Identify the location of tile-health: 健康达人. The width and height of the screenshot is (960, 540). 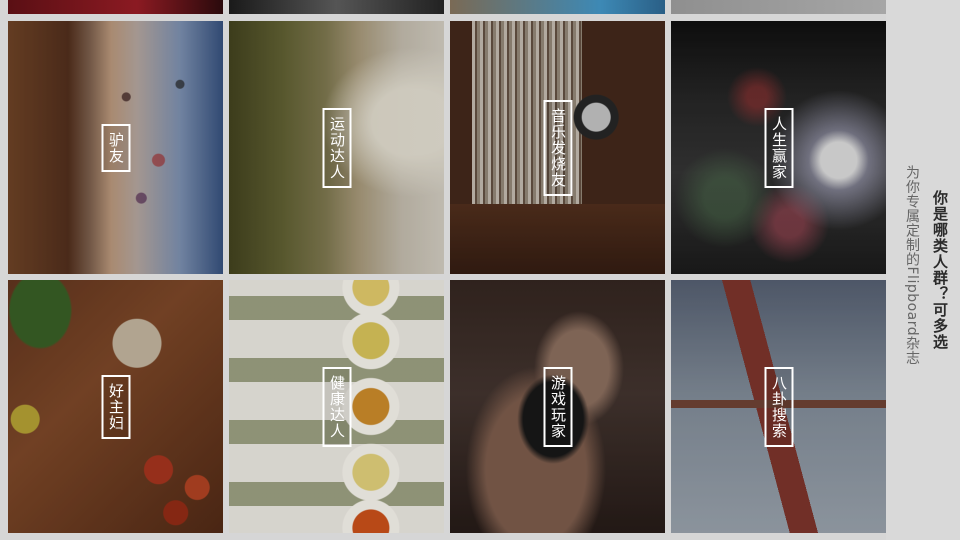
(336, 406).